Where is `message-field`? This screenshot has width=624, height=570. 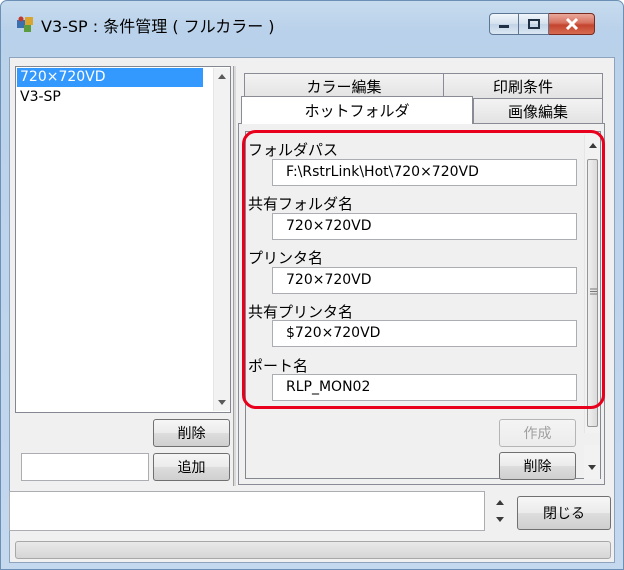
message-field is located at coordinates (247, 511).